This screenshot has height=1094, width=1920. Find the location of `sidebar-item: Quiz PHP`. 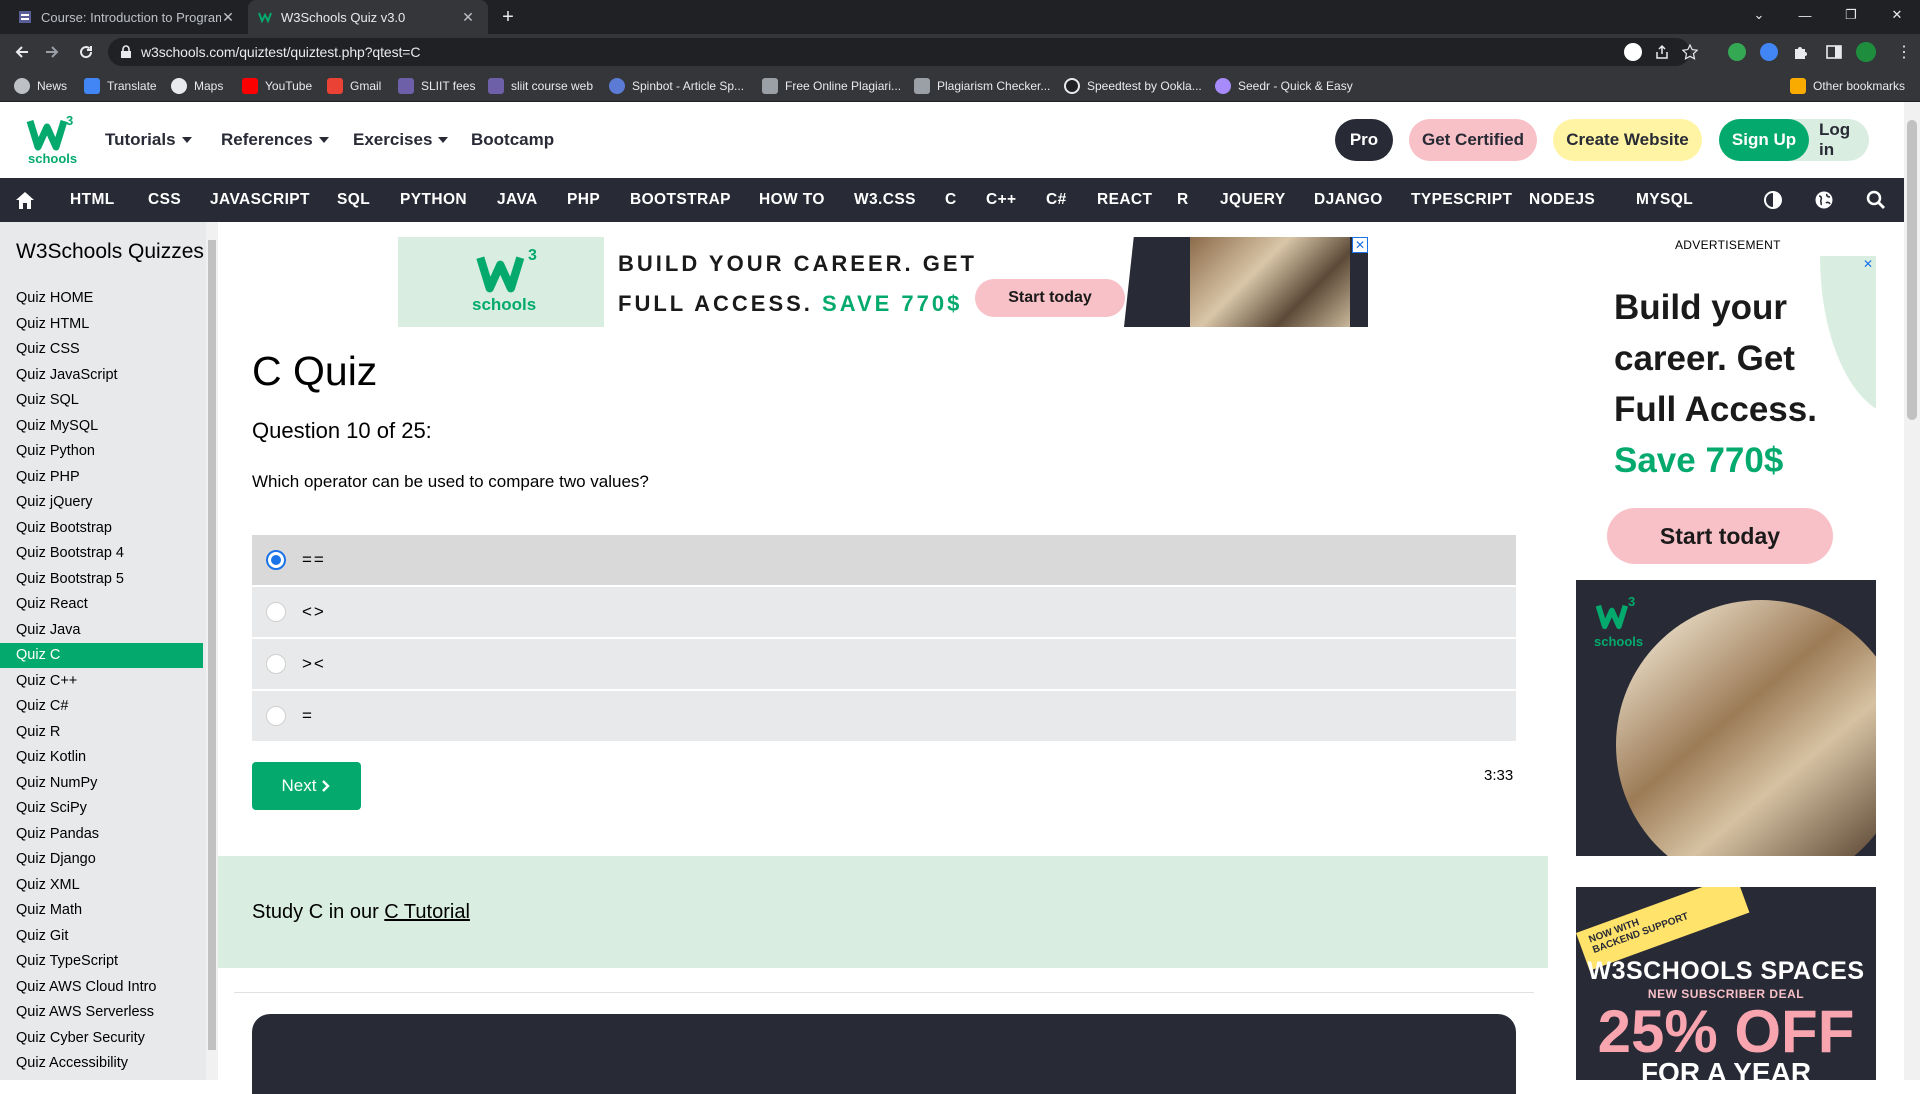

sidebar-item: Quiz PHP is located at coordinates (101, 477).